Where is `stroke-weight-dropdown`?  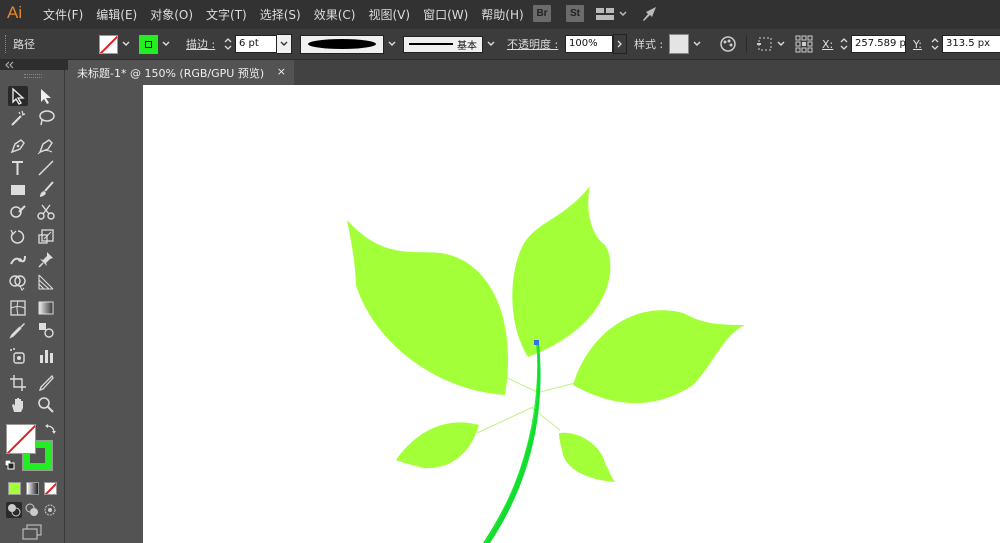
stroke-weight-dropdown is located at coordinates (284, 44).